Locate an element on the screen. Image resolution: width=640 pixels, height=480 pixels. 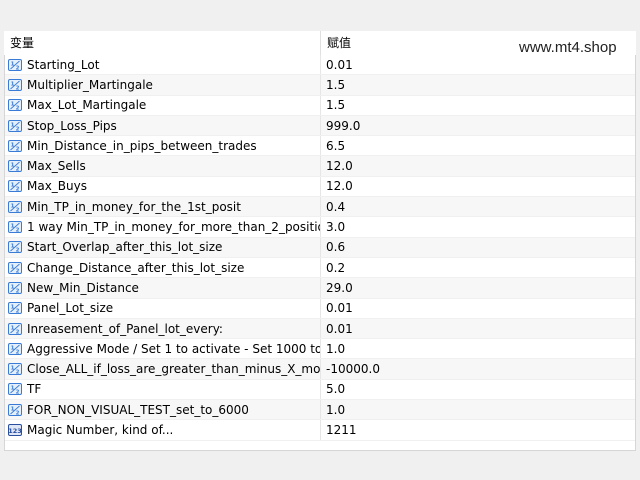
svg-text: 123 is located at coordinates (15, 431).